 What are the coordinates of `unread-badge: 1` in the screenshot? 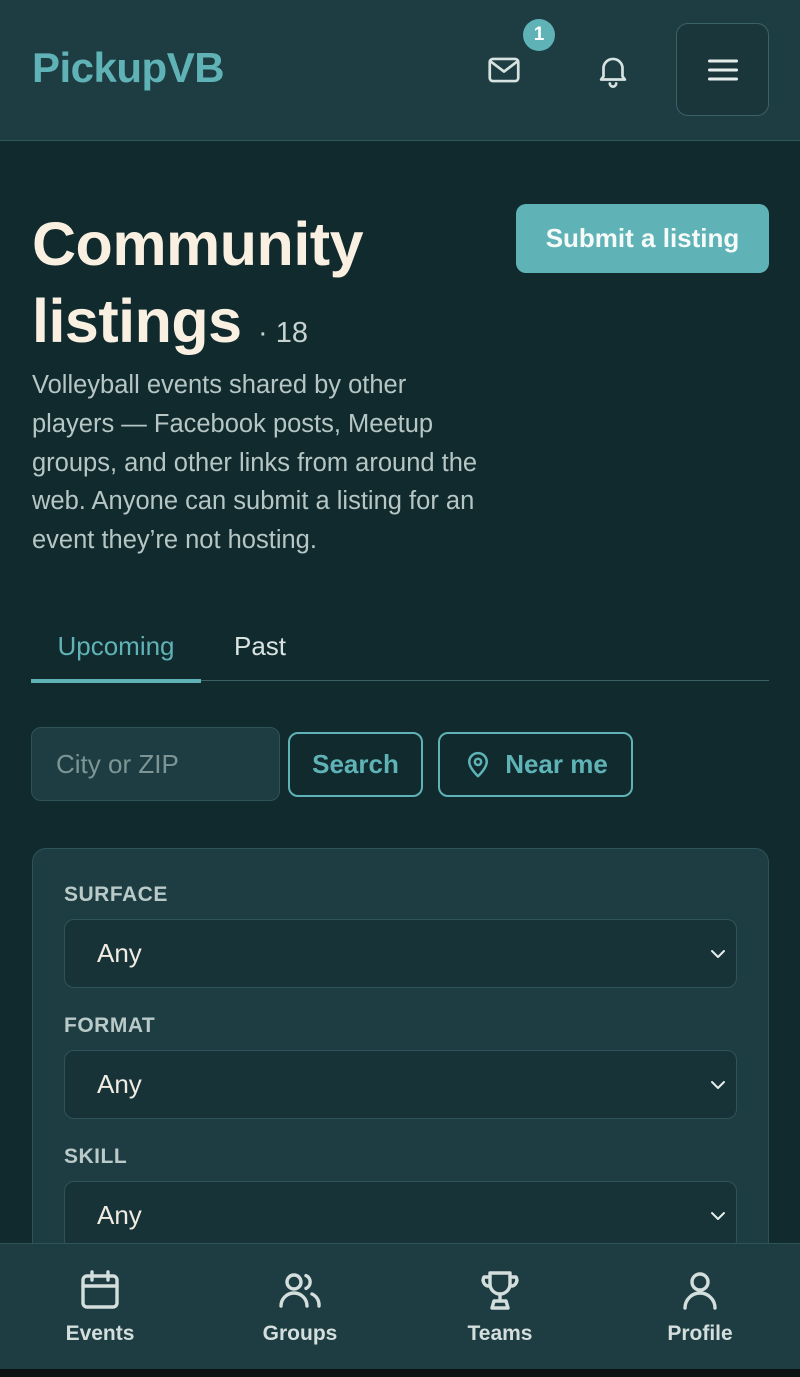 It's located at (539, 35).